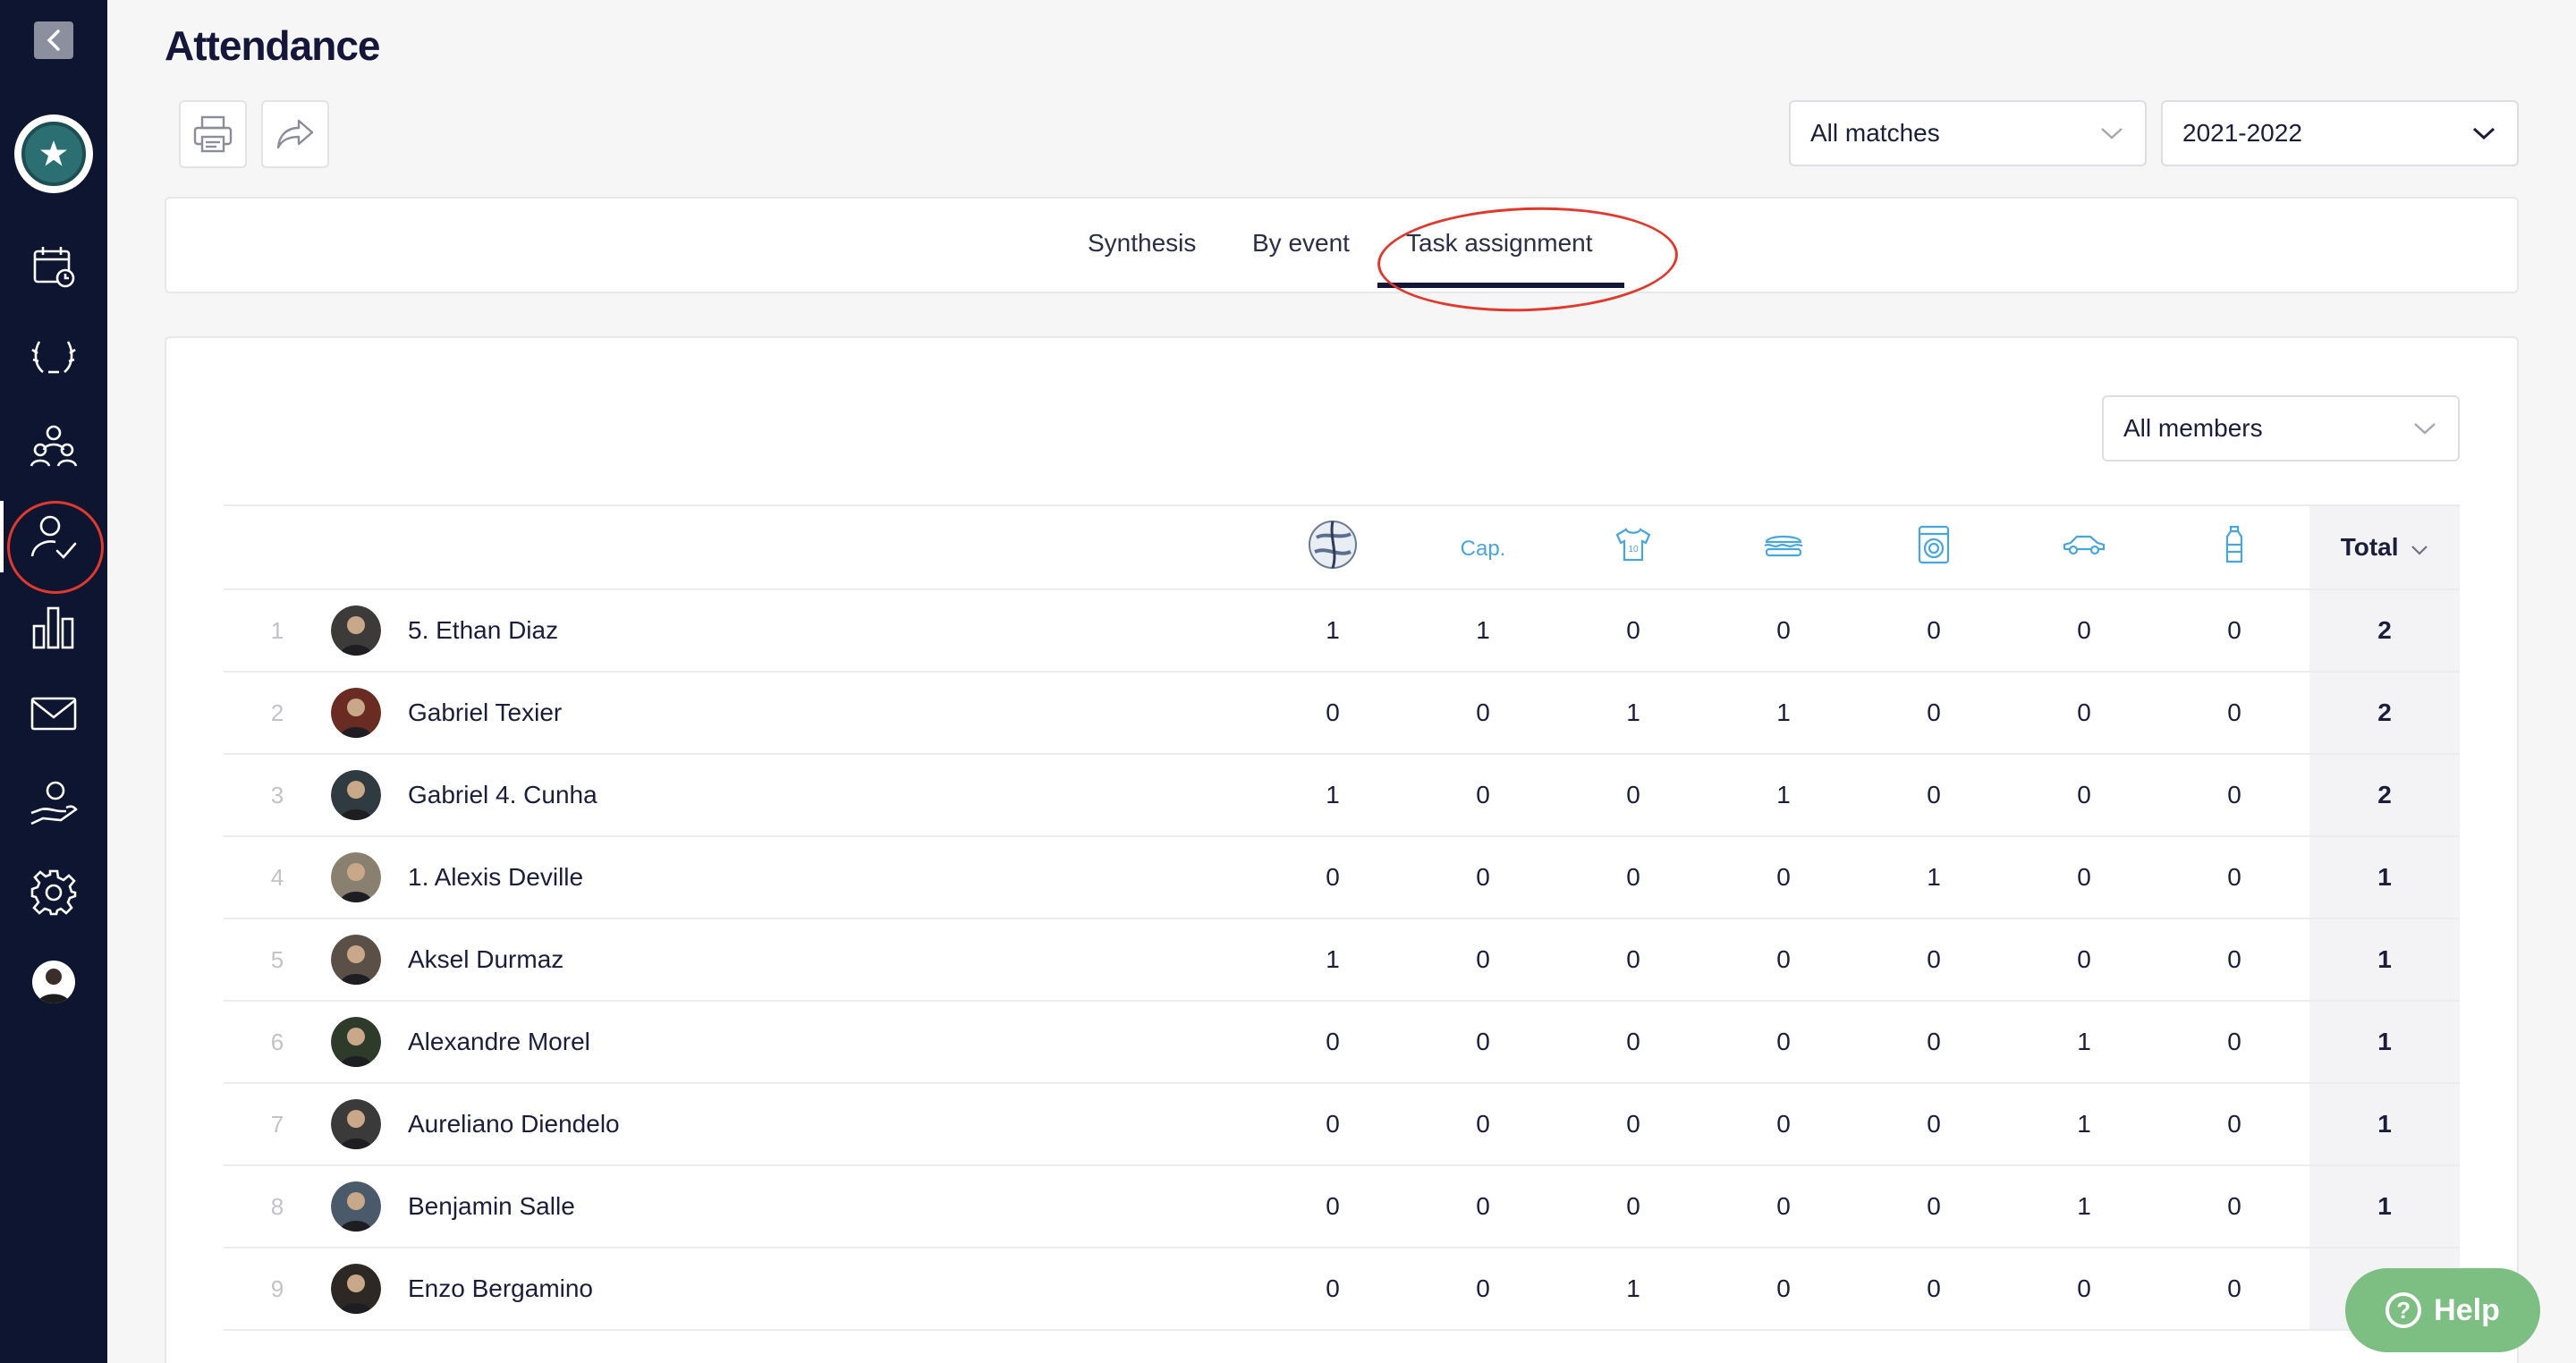 Image resolution: width=2576 pixels, height=1363 pixels. I want to click on members-filter-select: All members, so click(2281, 428).